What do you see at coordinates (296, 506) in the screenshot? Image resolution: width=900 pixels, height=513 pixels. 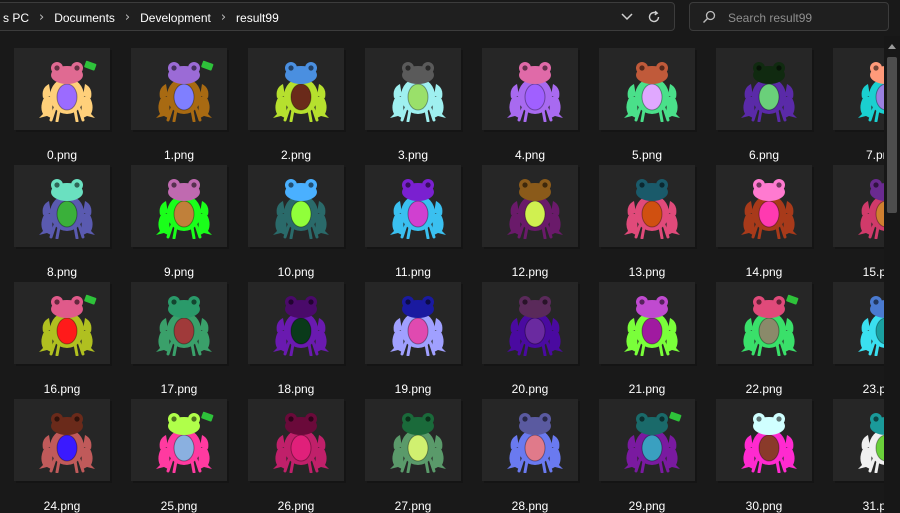 I see `file-name: 26.png` at bounding box center [296, 506].